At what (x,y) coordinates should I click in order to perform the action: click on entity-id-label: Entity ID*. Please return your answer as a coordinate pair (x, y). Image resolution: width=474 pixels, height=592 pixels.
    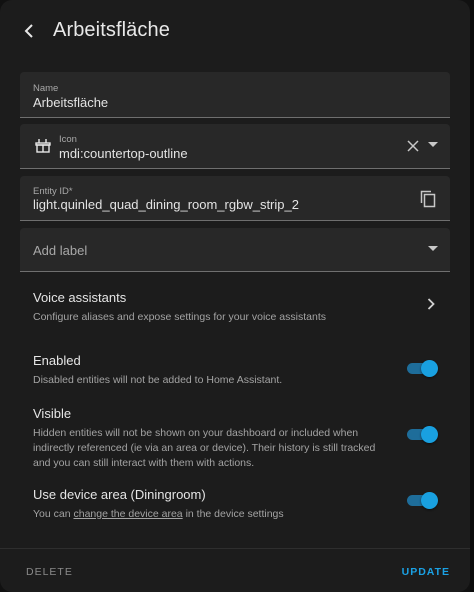
    Looking at the image, I should click on (53, 191).